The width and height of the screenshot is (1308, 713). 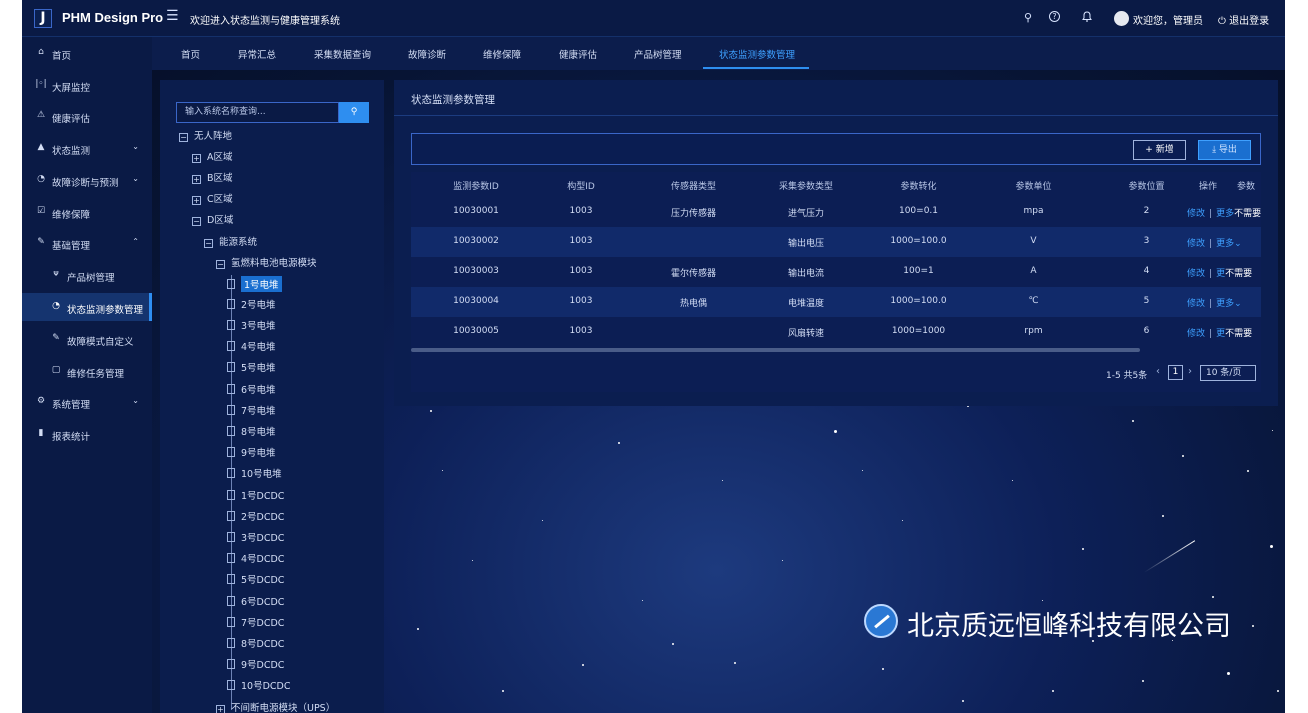 What do you see at coordinates (251, 369) in the screenshot?
I see `tree-leaf: 5号电堆` at bounding box center [251, 369].